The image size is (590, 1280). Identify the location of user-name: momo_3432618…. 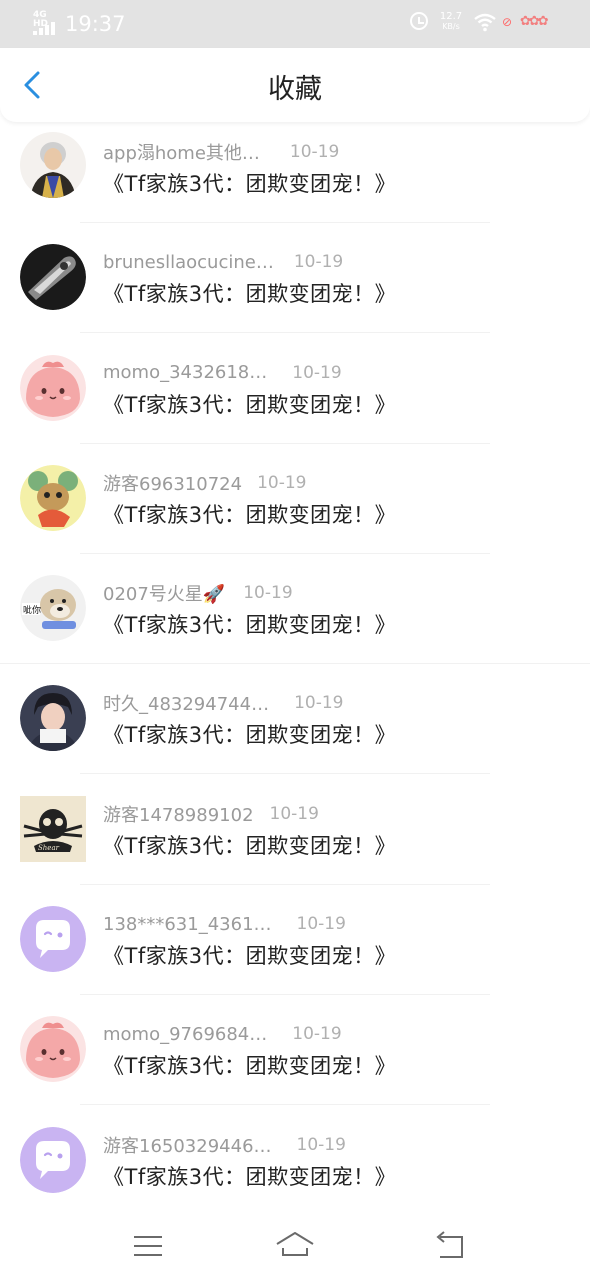
(185, 373).